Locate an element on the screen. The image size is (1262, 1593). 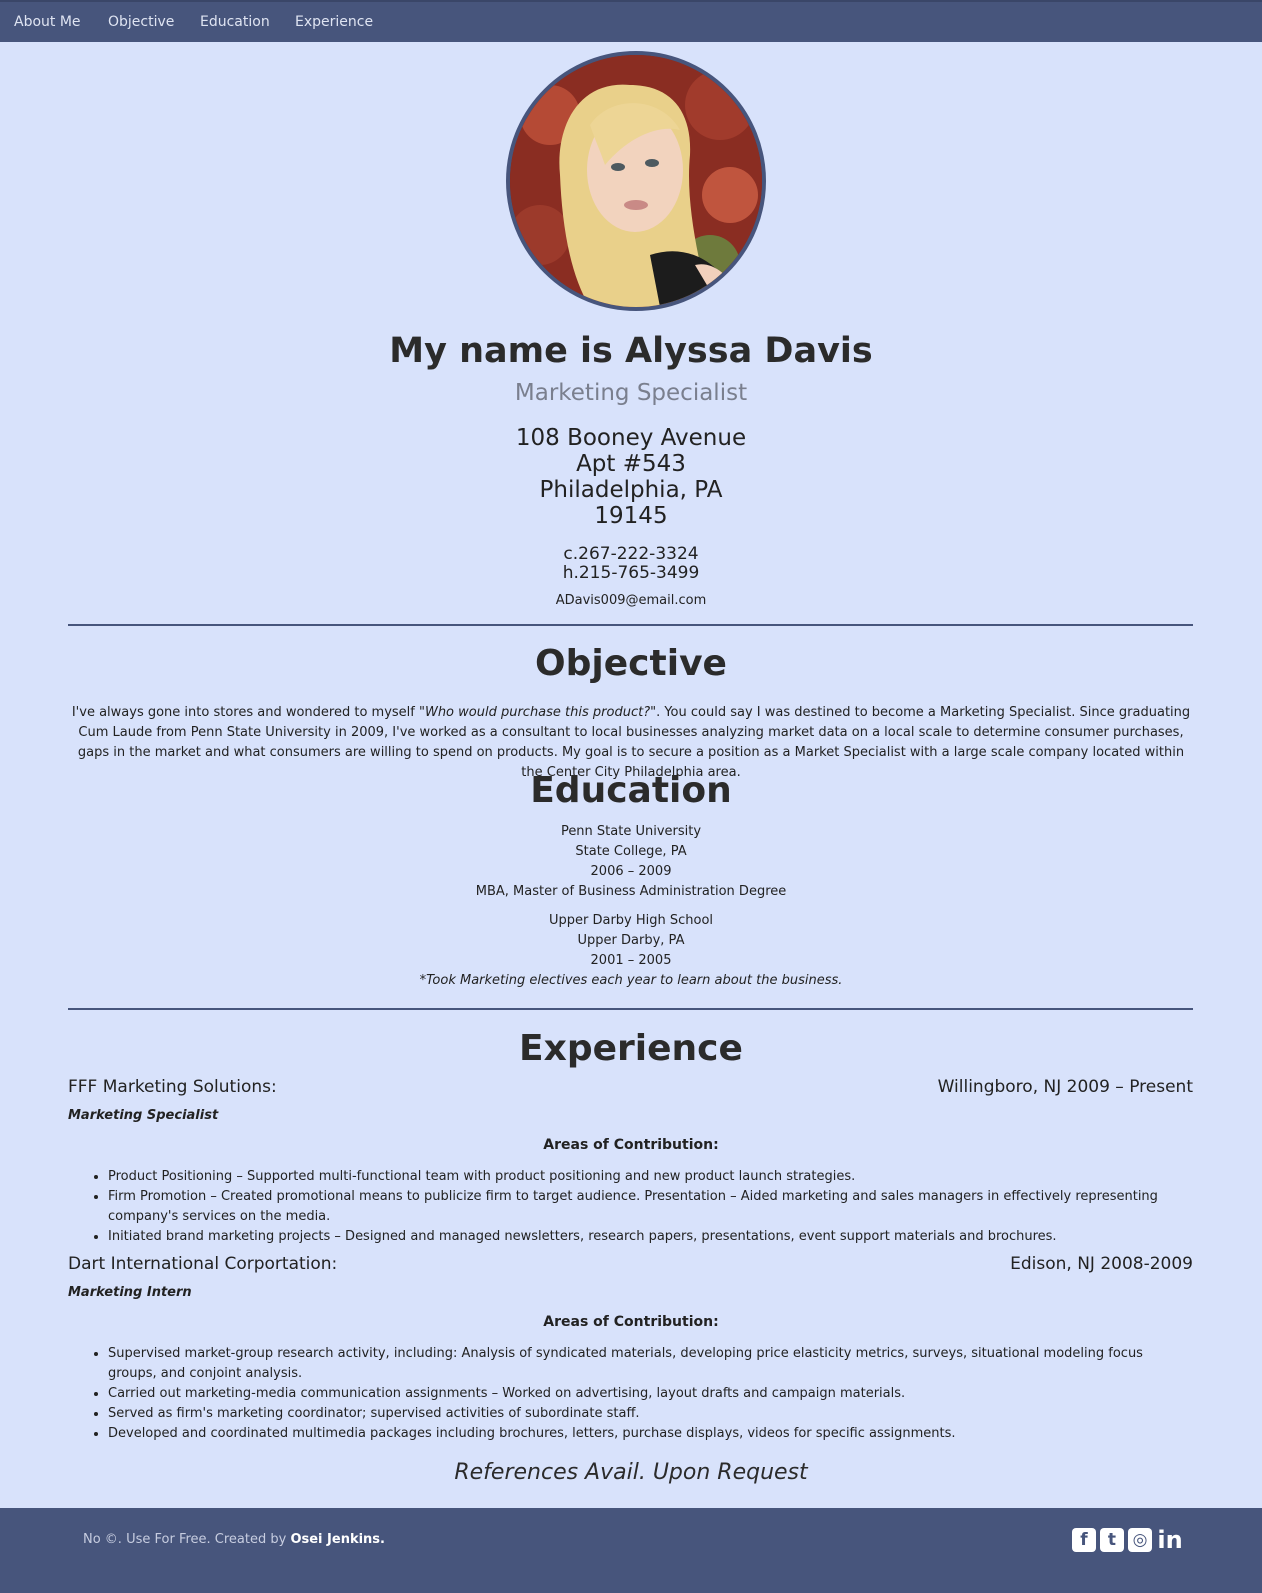
footer-author-link: Osei Jenkins. is located at coordinates (337, 1539).